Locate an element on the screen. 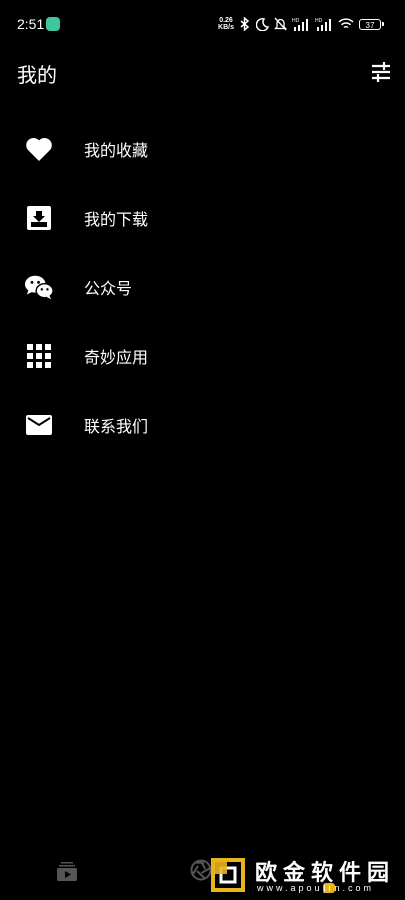 The width and height of the screenshot is (405, 900). status-bar: 2:51 0.26 KB/s HD HD 37 is located at coordinates (202, 25).